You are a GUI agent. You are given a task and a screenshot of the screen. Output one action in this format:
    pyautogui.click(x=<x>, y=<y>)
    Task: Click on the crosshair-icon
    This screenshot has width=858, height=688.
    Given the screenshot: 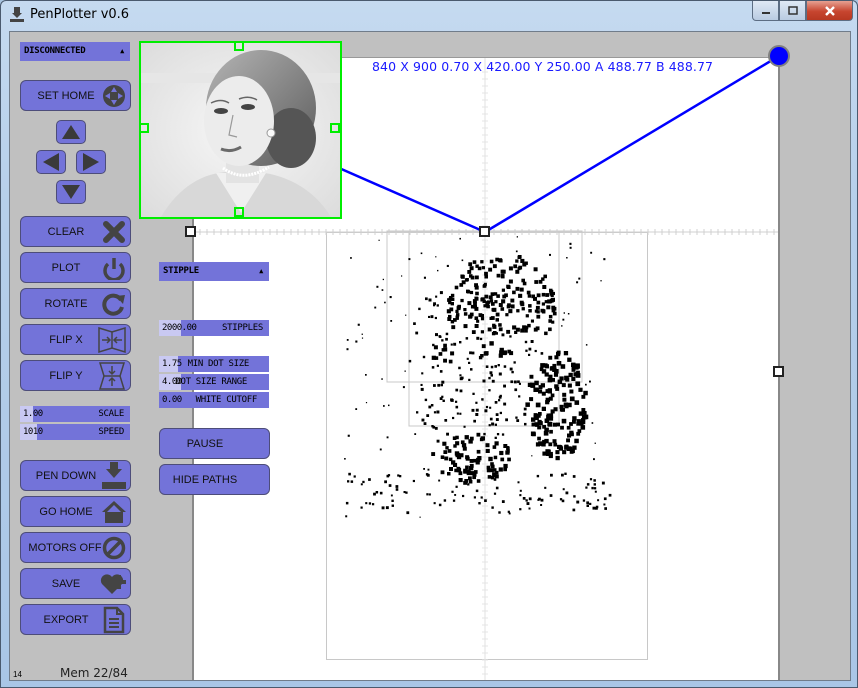 What is the action you would take?
    pyautogui.click(x=114, y=96)
    